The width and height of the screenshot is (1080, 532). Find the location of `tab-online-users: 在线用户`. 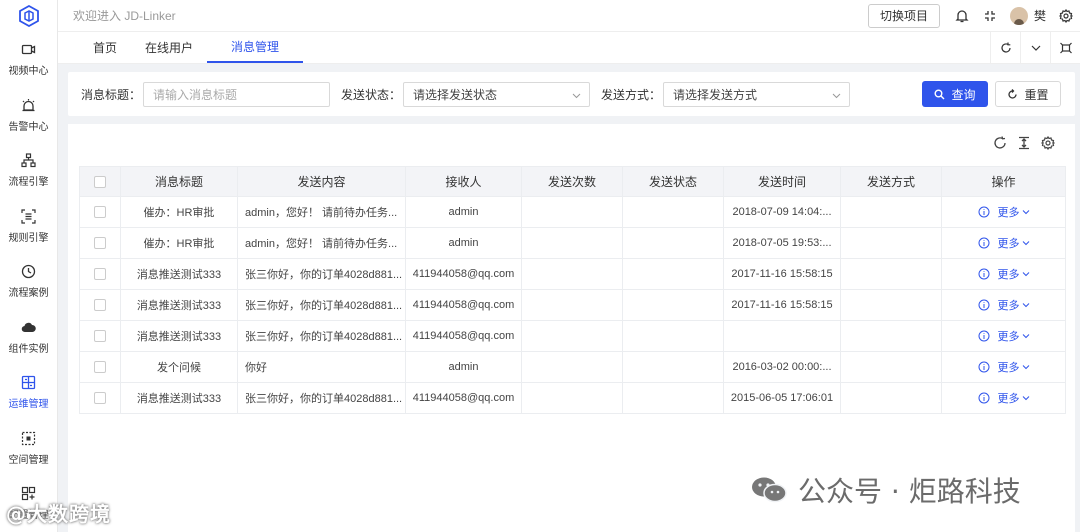

tab-online-users: 在线用户 is located at coordinates (169, 47).